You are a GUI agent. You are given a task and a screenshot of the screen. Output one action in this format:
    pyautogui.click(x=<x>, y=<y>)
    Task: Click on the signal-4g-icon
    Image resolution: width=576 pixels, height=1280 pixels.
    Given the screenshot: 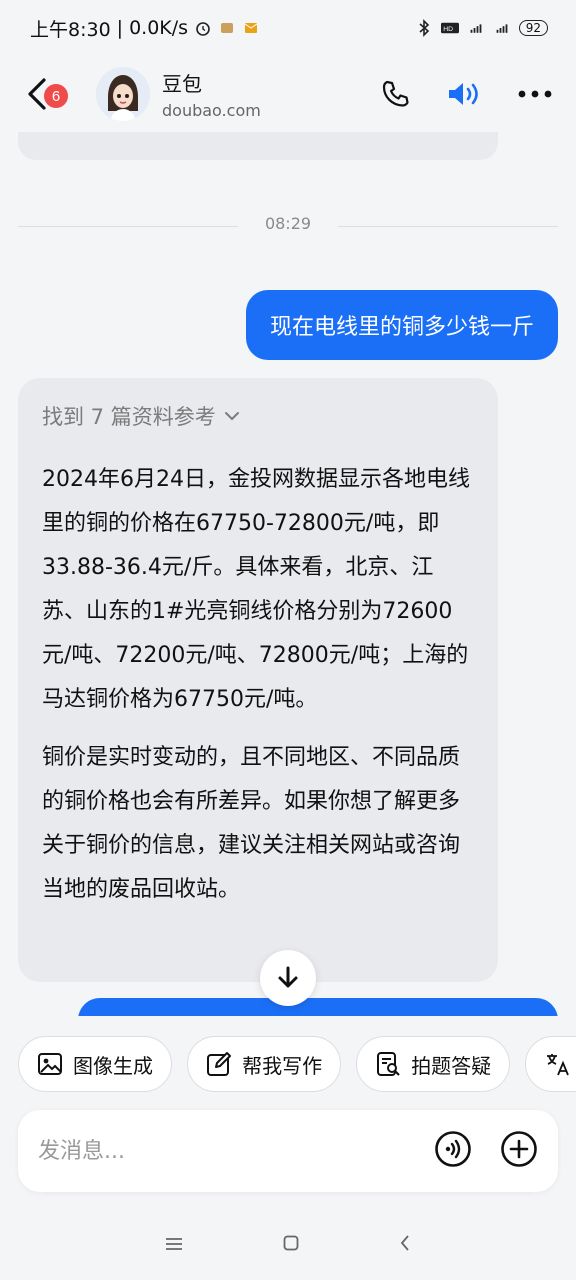 What is the action you would take?
    pyautogui.click(x=476, y=28)
    